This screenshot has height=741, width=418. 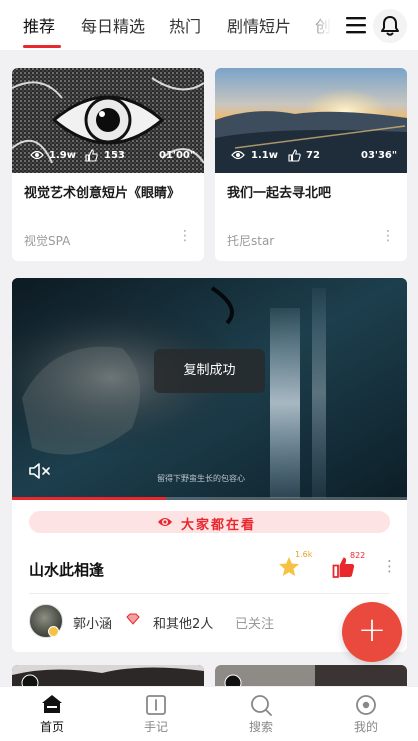 I want to click on menu-icon, so click(x=356, y=25).